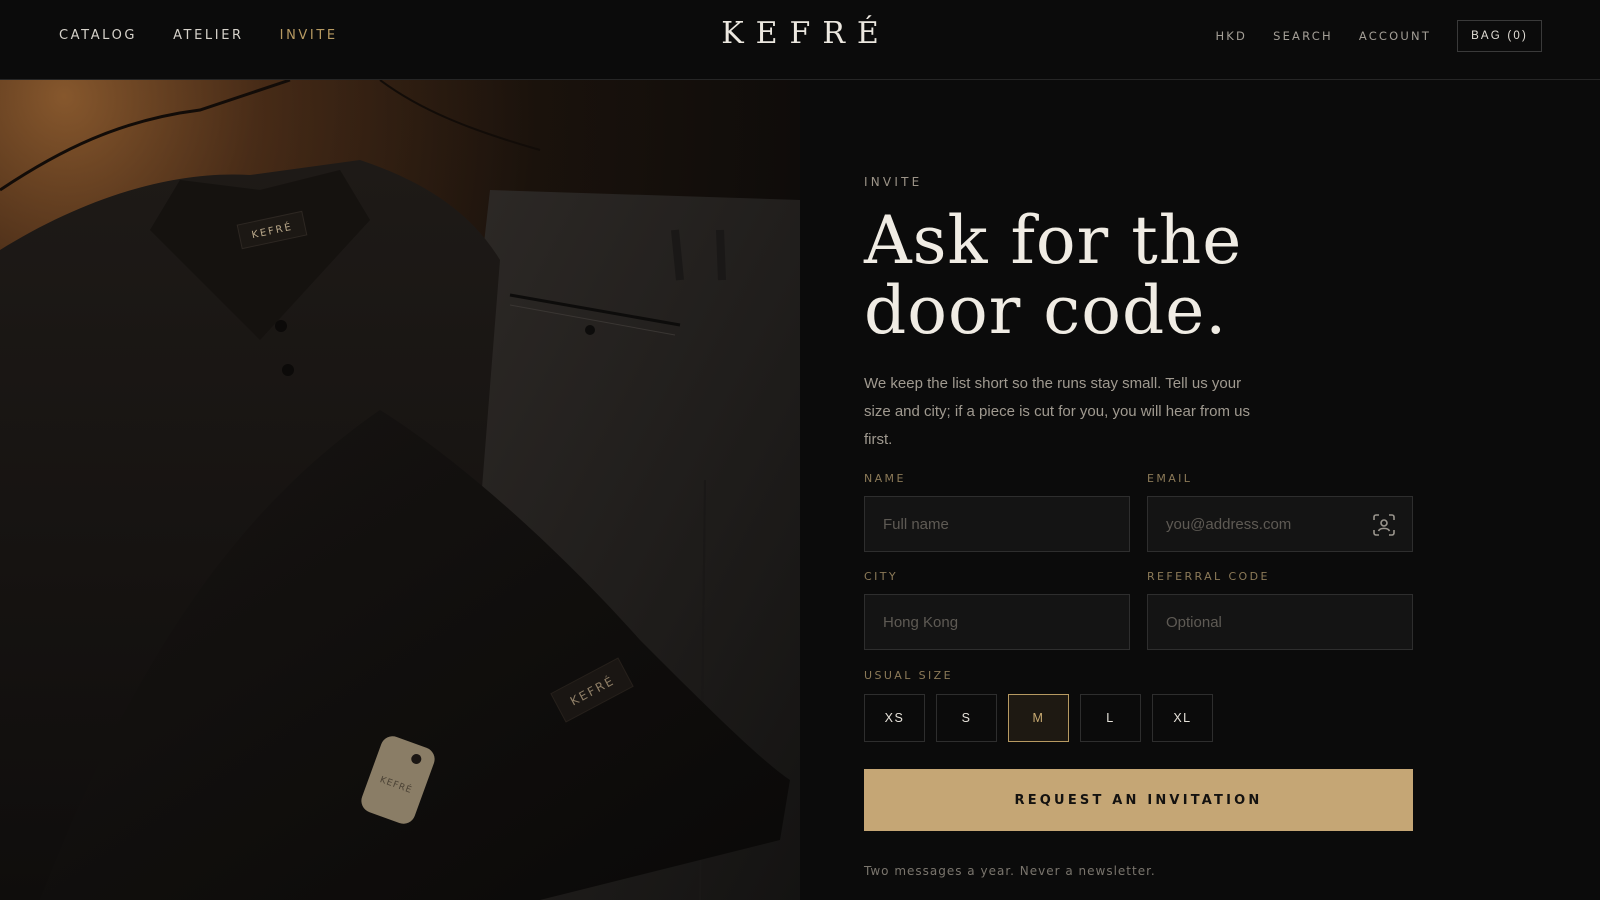 The width and height of the screenshot is (1600, 900). What do you see at coordinates (1231, 36) in the screenshot?
I see `currency-selector: HKD` at bounding box center [1231, 36].